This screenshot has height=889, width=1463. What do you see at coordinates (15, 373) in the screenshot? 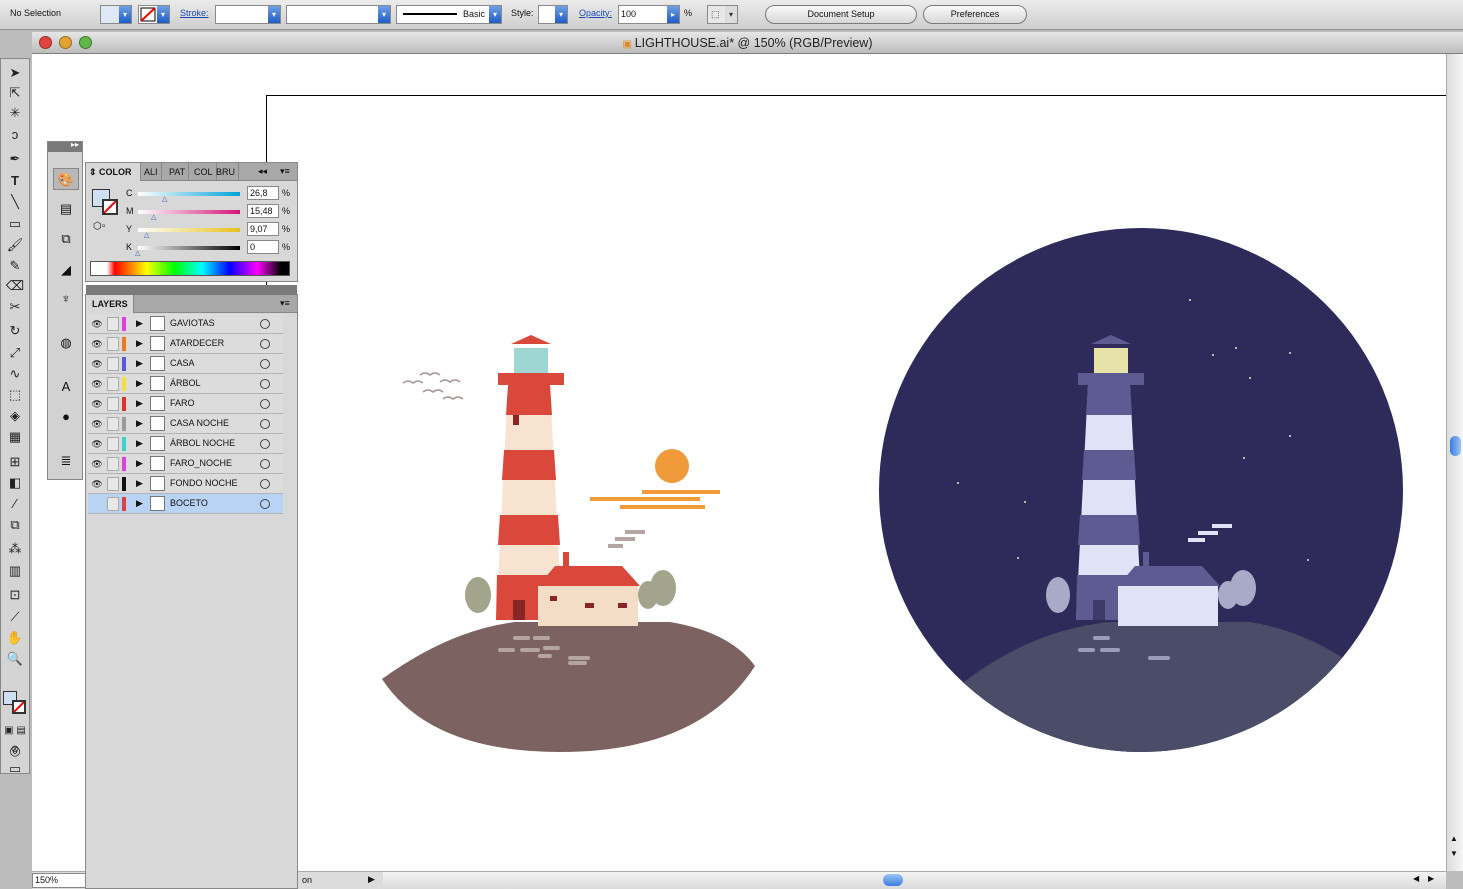
I see `warp-tool-icon: ∿` at bounding box center [15, 373].